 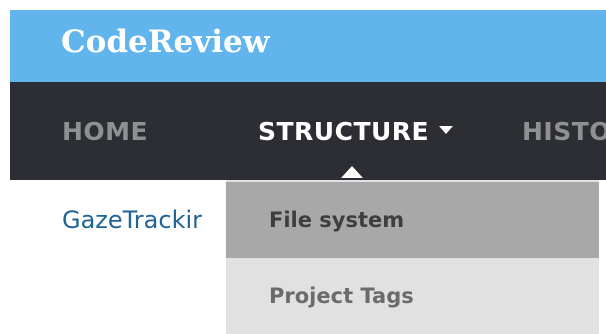 I want to click on caret-down-icon, so click(x=446, y=130).